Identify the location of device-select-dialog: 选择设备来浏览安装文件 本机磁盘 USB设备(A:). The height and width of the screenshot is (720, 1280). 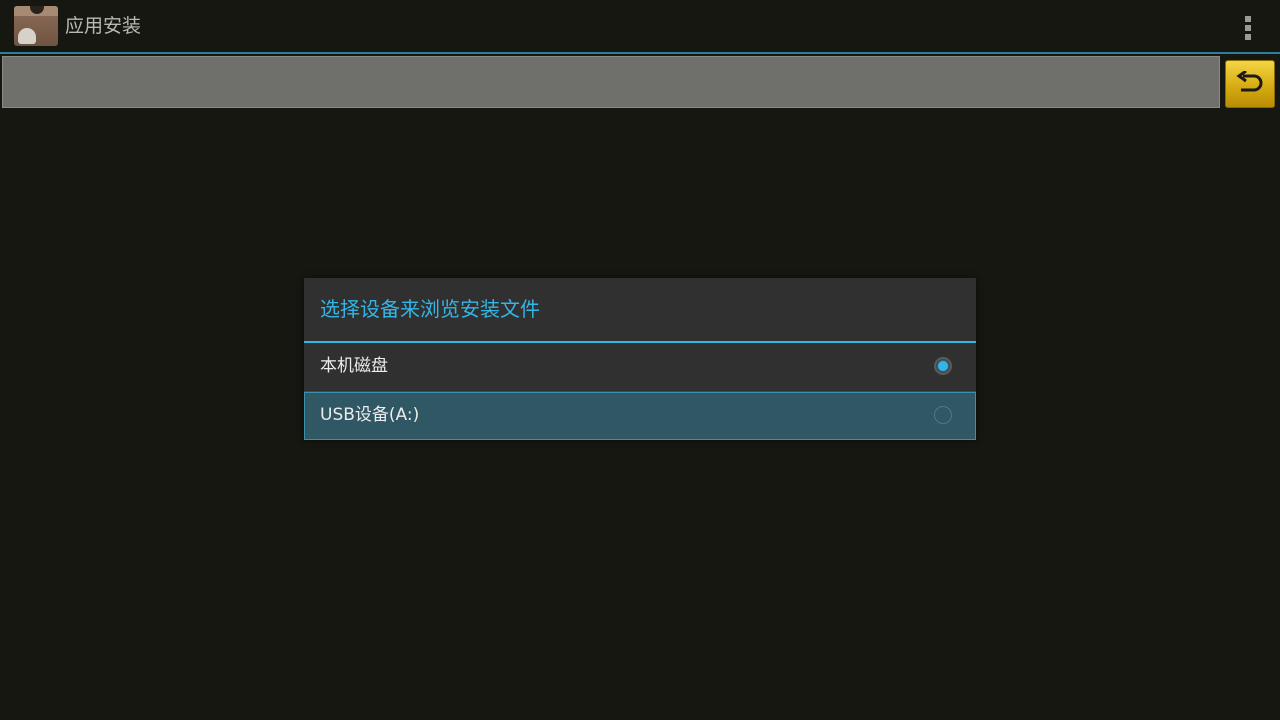
(640, 359).